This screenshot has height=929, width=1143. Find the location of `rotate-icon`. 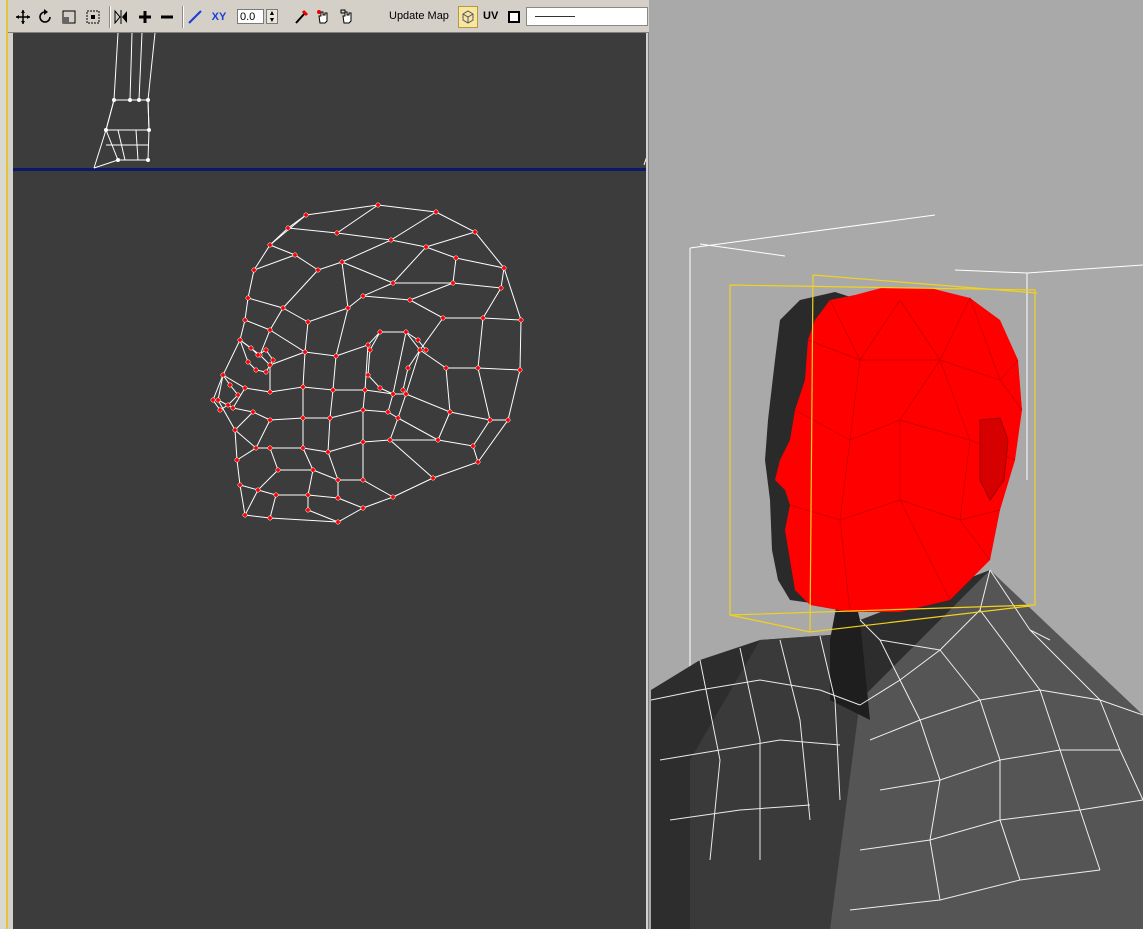

rotate-icon is located at coordinates (45, 17).